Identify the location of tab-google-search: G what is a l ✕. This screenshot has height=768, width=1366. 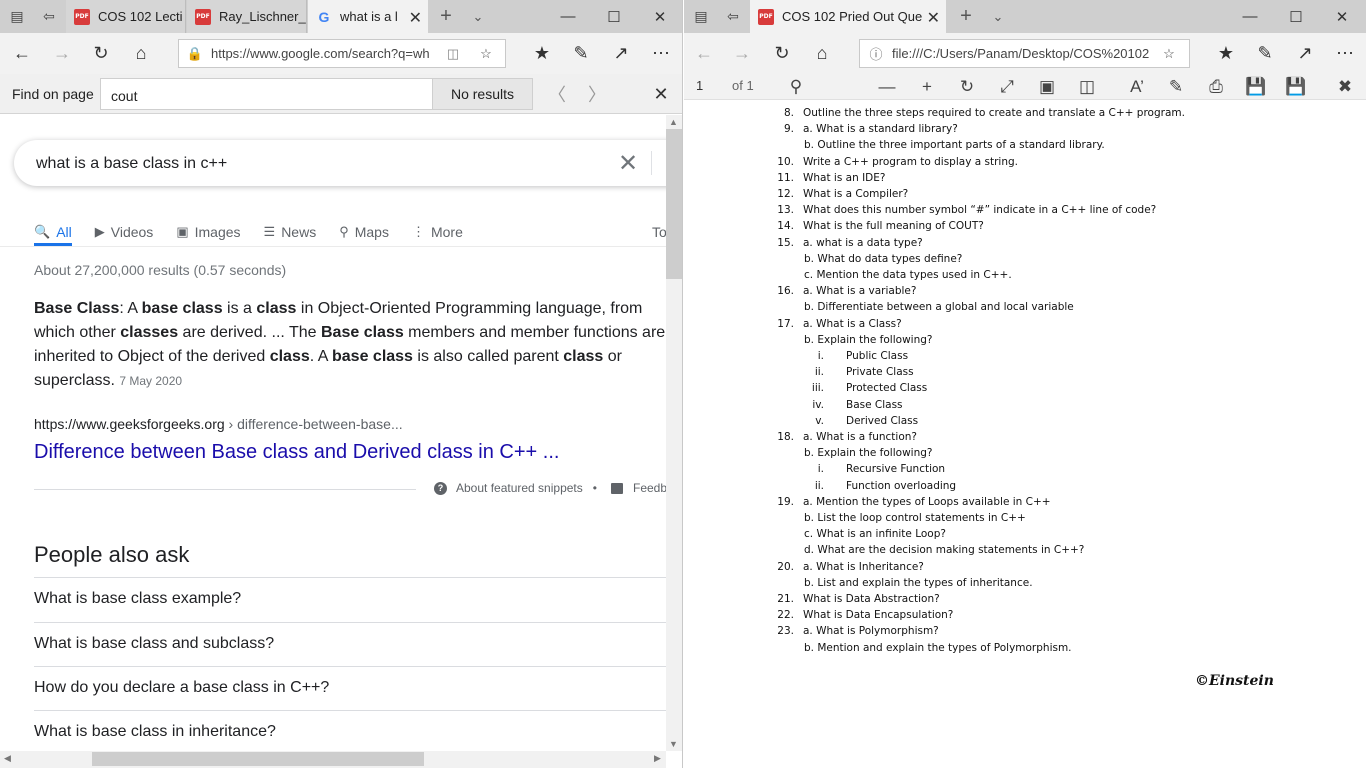
(368, 16).